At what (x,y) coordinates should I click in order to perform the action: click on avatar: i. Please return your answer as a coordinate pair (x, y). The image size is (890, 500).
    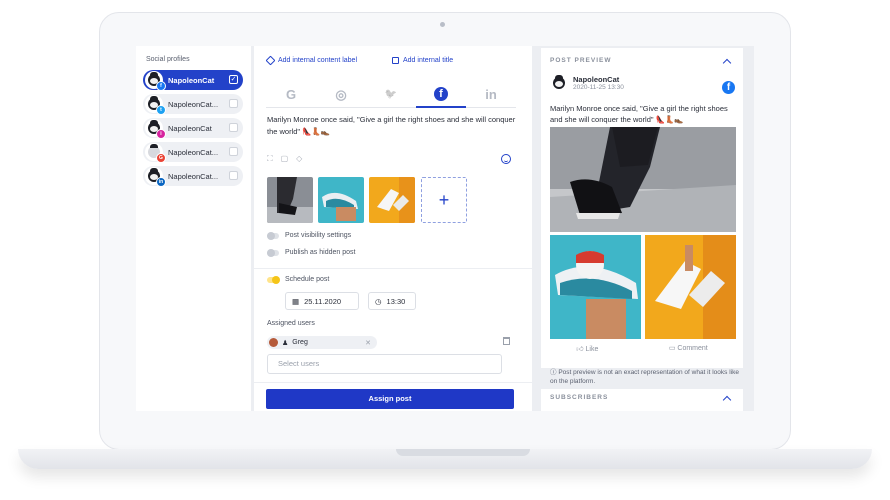
    Looking at the image, I should click on (155, 129).